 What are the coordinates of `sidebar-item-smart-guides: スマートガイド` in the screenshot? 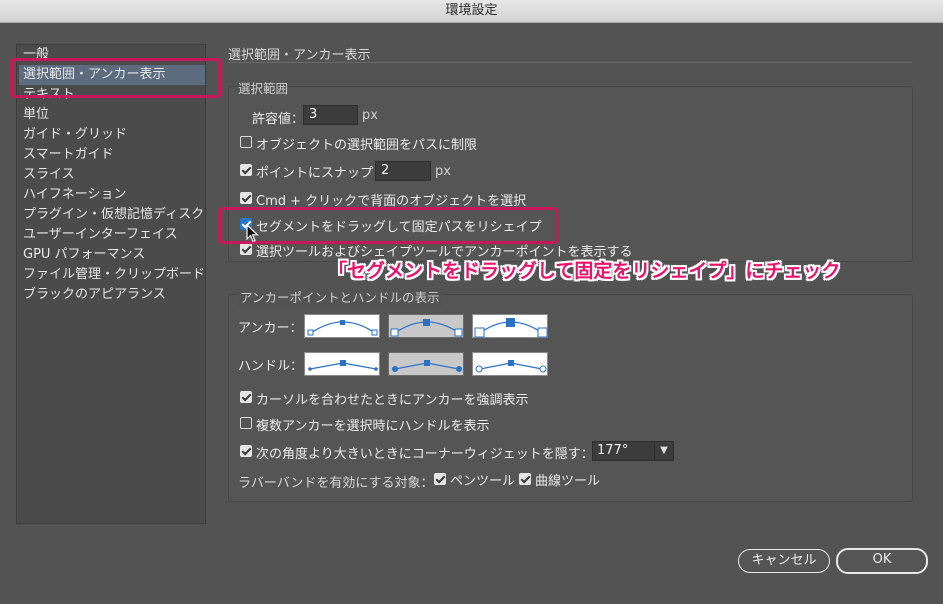 It's located at (112, 155).